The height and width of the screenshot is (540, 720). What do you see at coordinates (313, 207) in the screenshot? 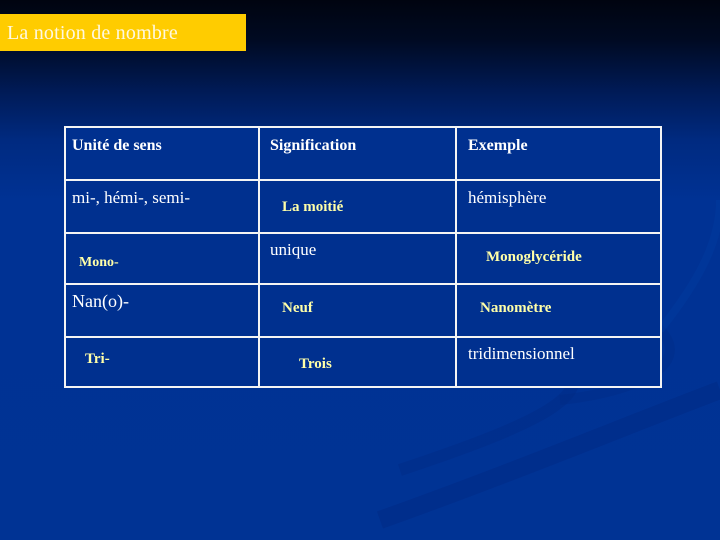
I see `table-cell-meaning: La moitié` at bounding box center [313, 207].